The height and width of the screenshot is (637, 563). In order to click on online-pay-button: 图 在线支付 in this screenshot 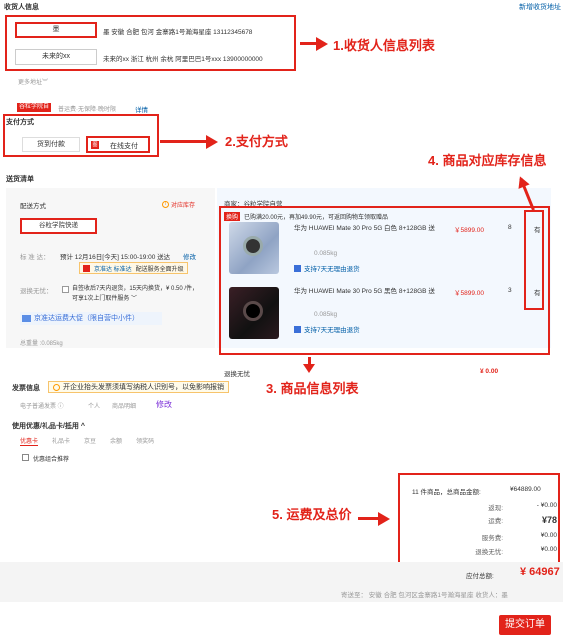, I will do `click(118, 144)`.